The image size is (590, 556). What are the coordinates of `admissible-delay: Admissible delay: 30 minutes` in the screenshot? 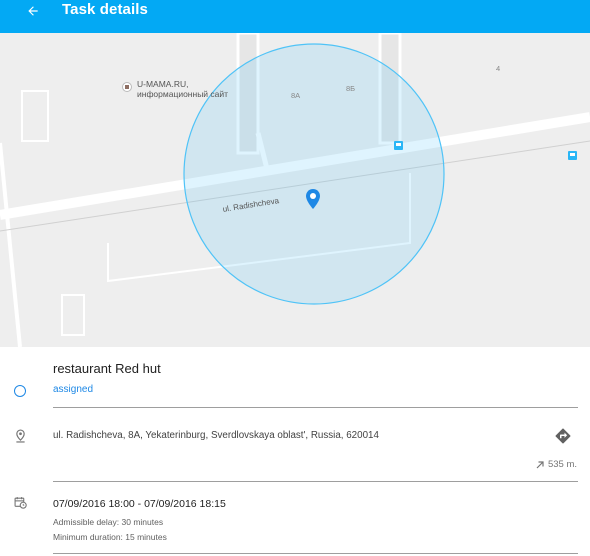 It's located at (108, 522).